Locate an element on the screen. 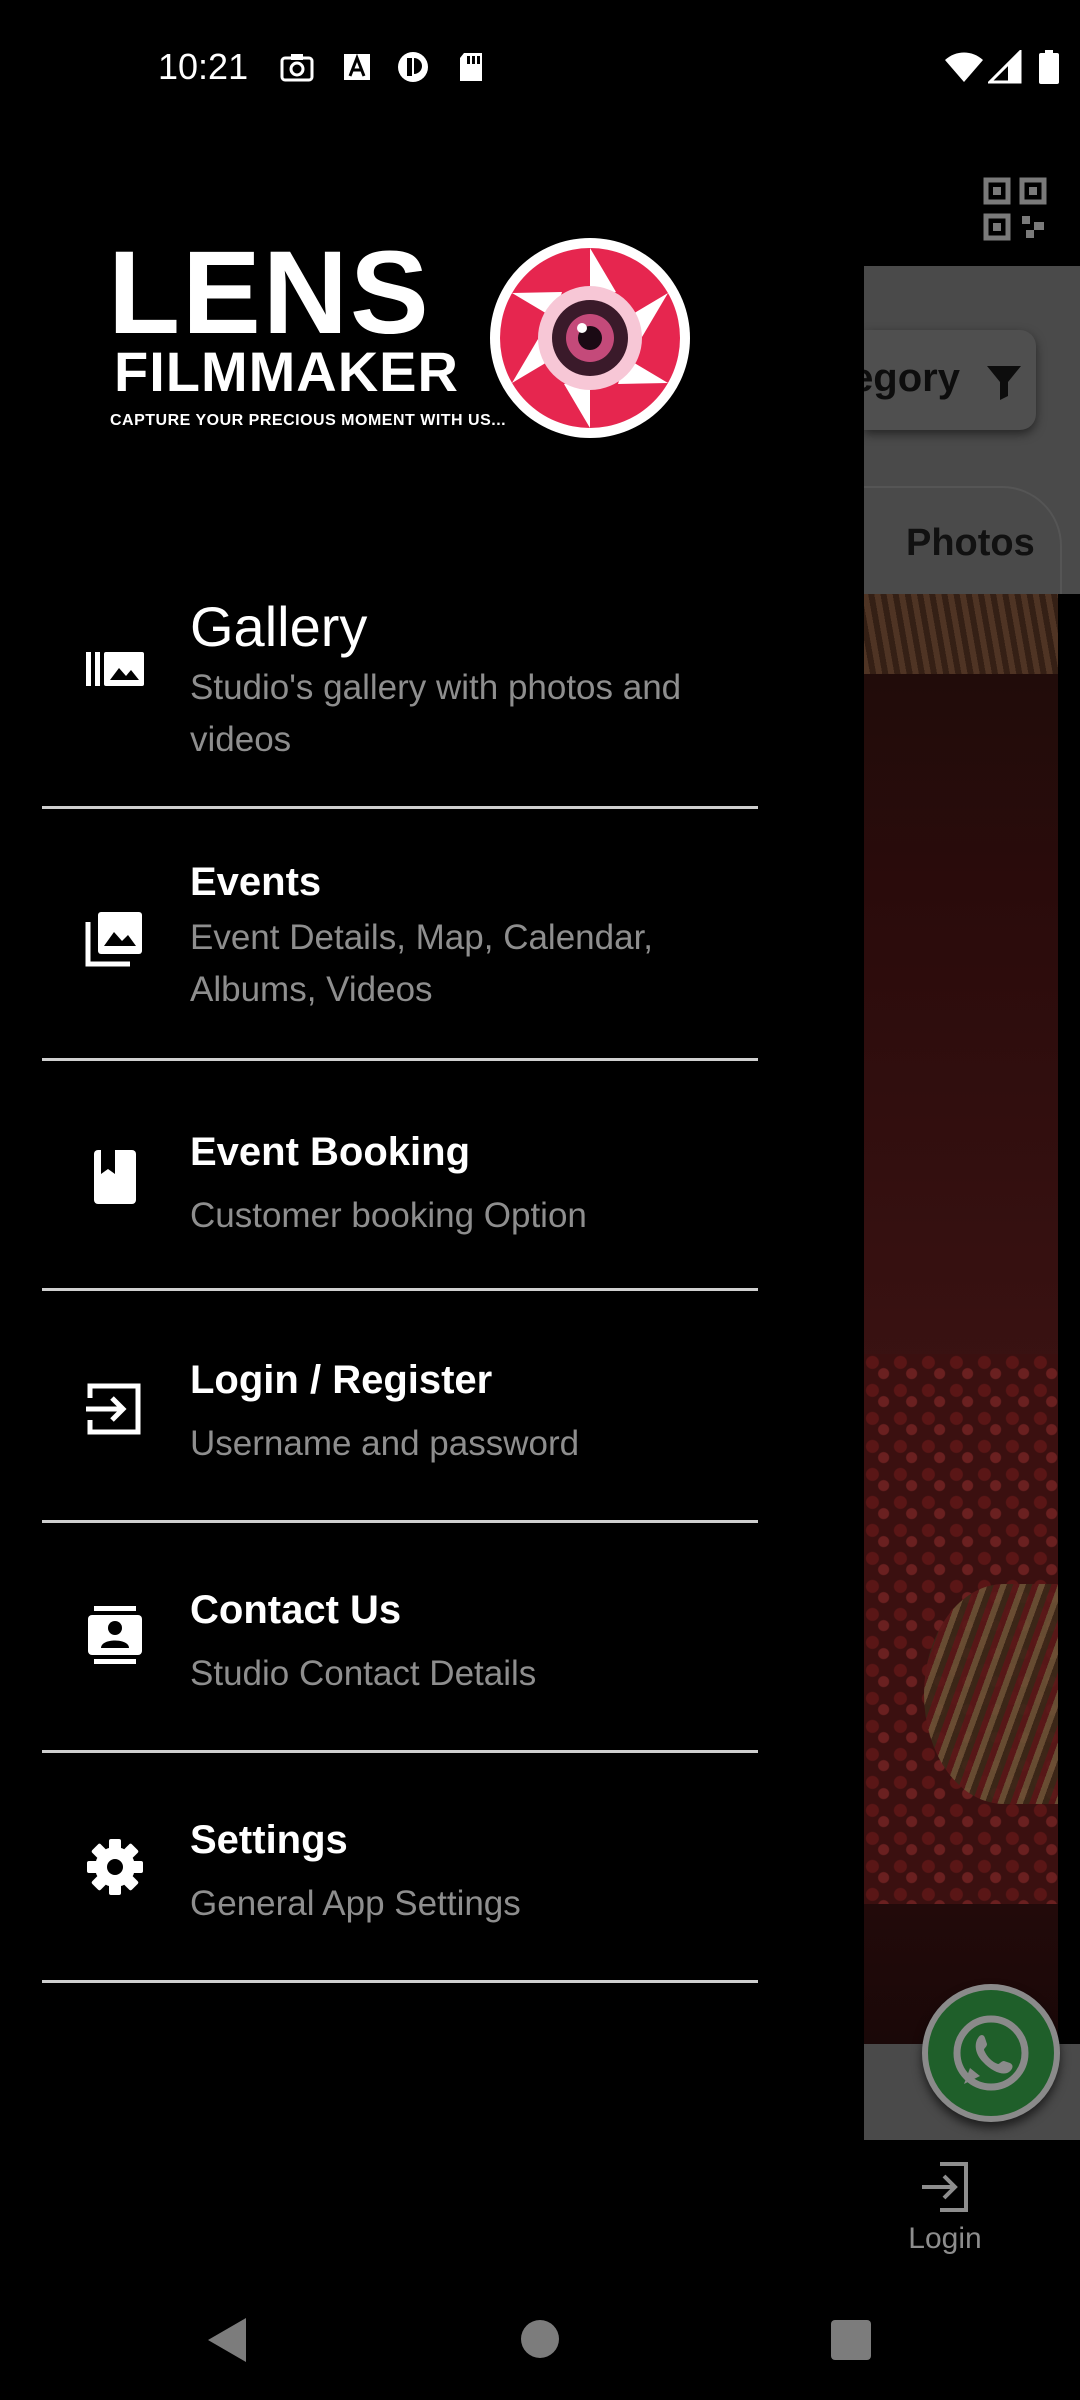  bottom-nav-login-label: Login is located at coordinates (945, 2238).